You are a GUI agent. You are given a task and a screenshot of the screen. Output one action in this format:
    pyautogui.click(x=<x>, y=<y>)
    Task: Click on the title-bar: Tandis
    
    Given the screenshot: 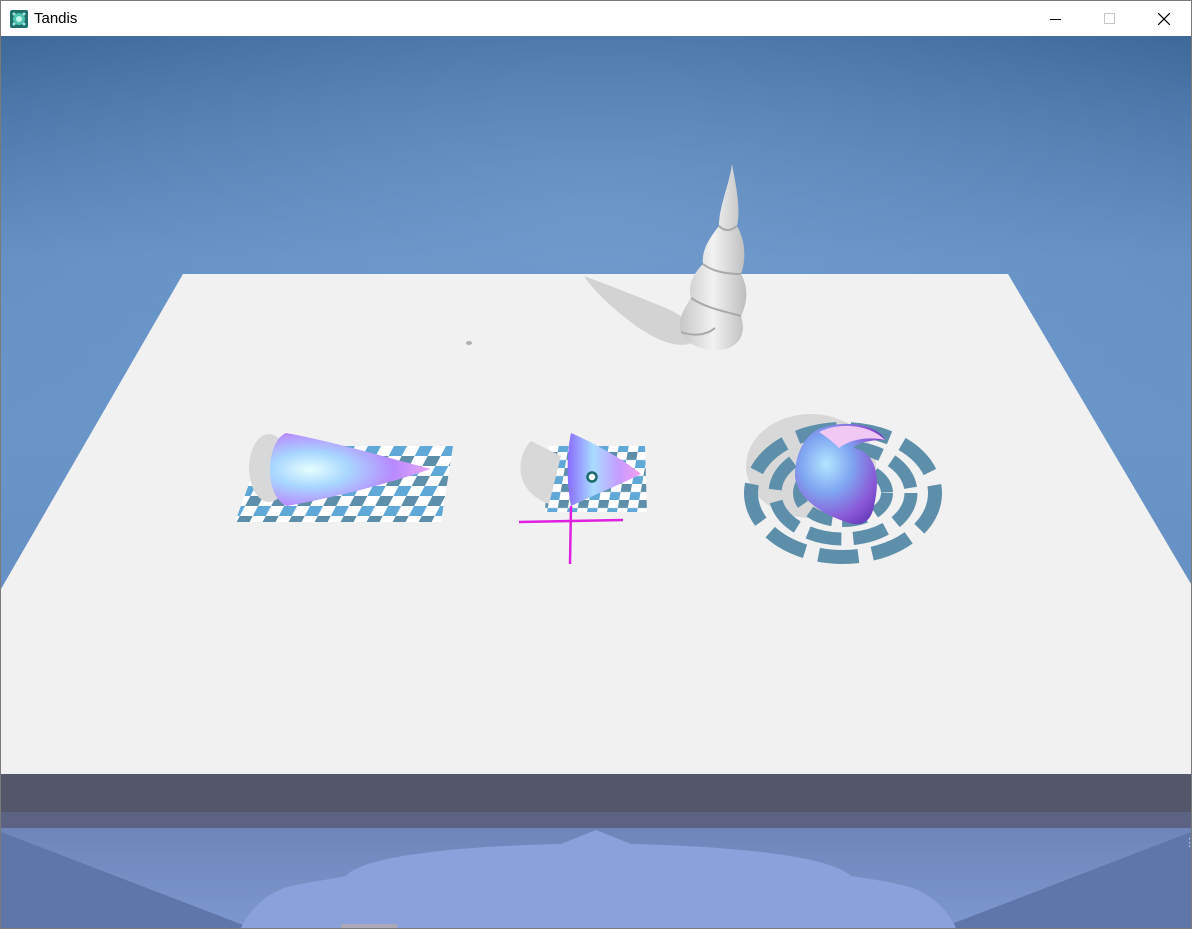 What is the action you would take?
    pyautogui.click(x=596, y=18)
    